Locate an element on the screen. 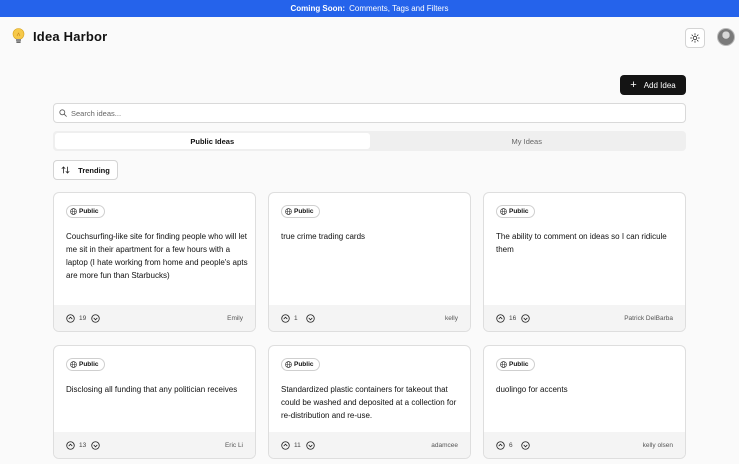 The width and height of the screenshot is (739, 464). idea-text: duolingo for accents is located at coordinates (532, 389).